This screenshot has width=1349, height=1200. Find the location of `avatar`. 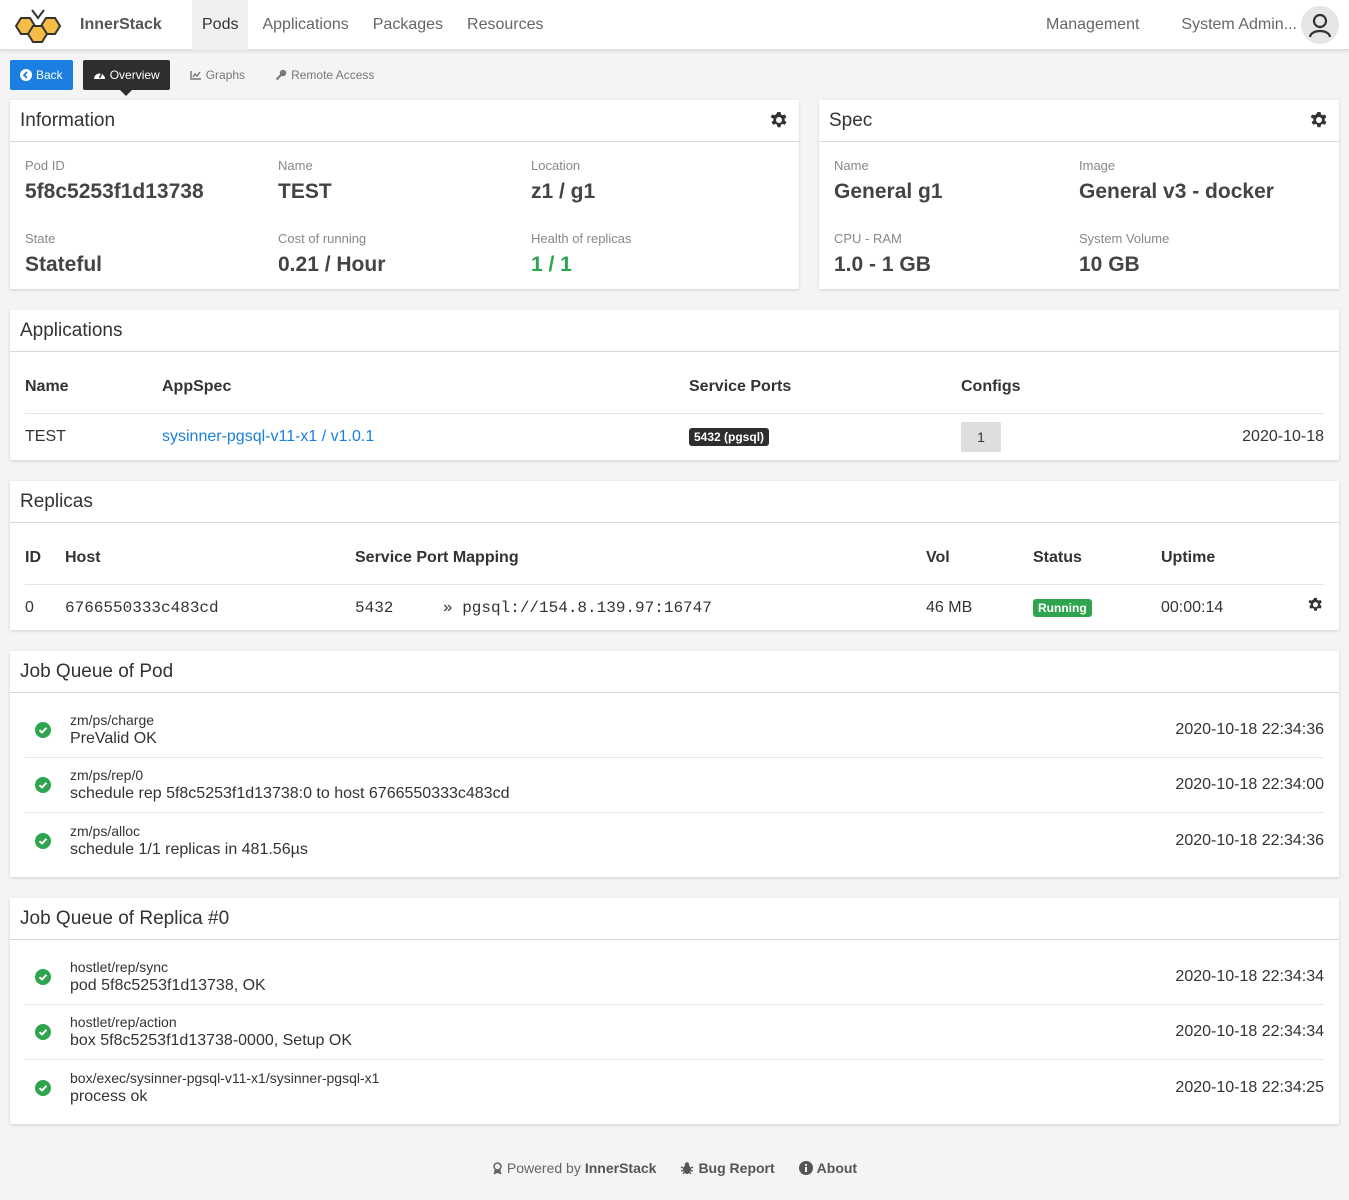

avatar is located at coordinates (1320, 25).